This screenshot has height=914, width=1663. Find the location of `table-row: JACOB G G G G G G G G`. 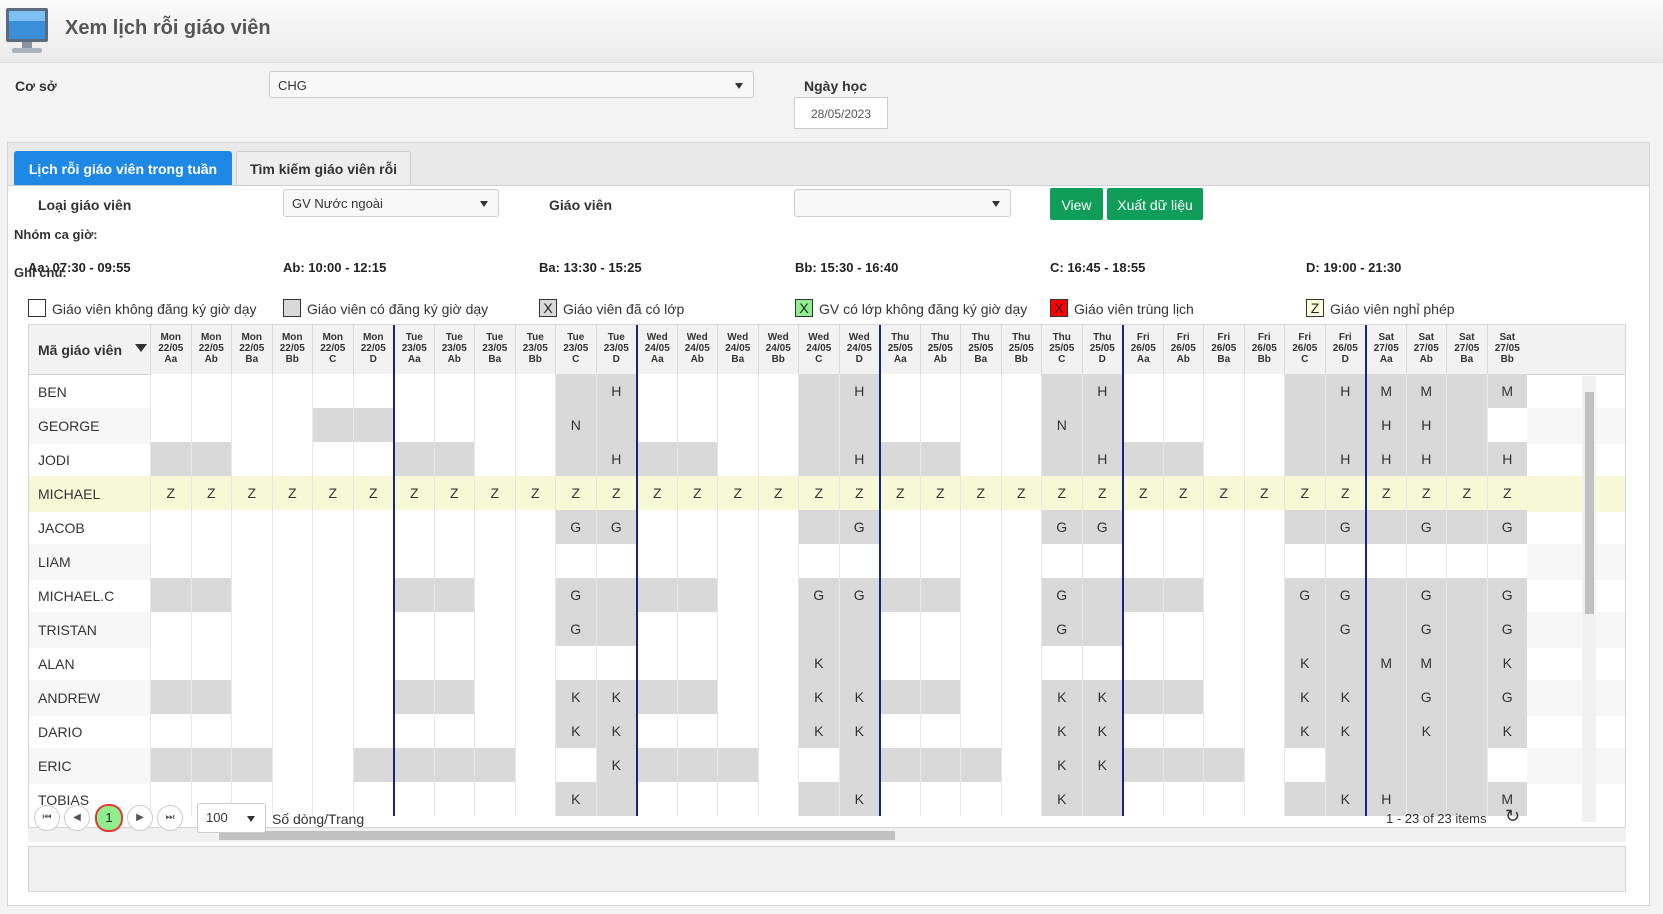

table-row: JACOB G G G G G G G G is located at coordinates (827, 528).